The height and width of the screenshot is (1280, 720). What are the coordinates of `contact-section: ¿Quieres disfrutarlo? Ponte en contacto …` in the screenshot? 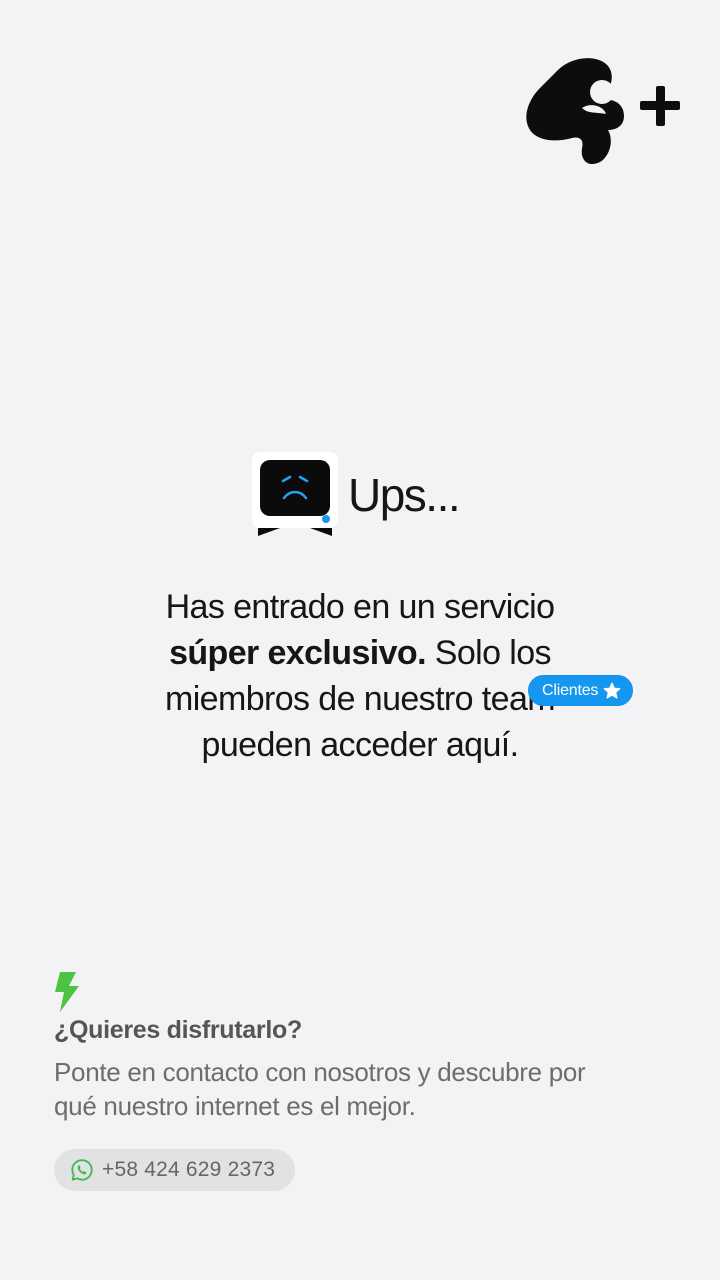 It's located at (364, 1081).